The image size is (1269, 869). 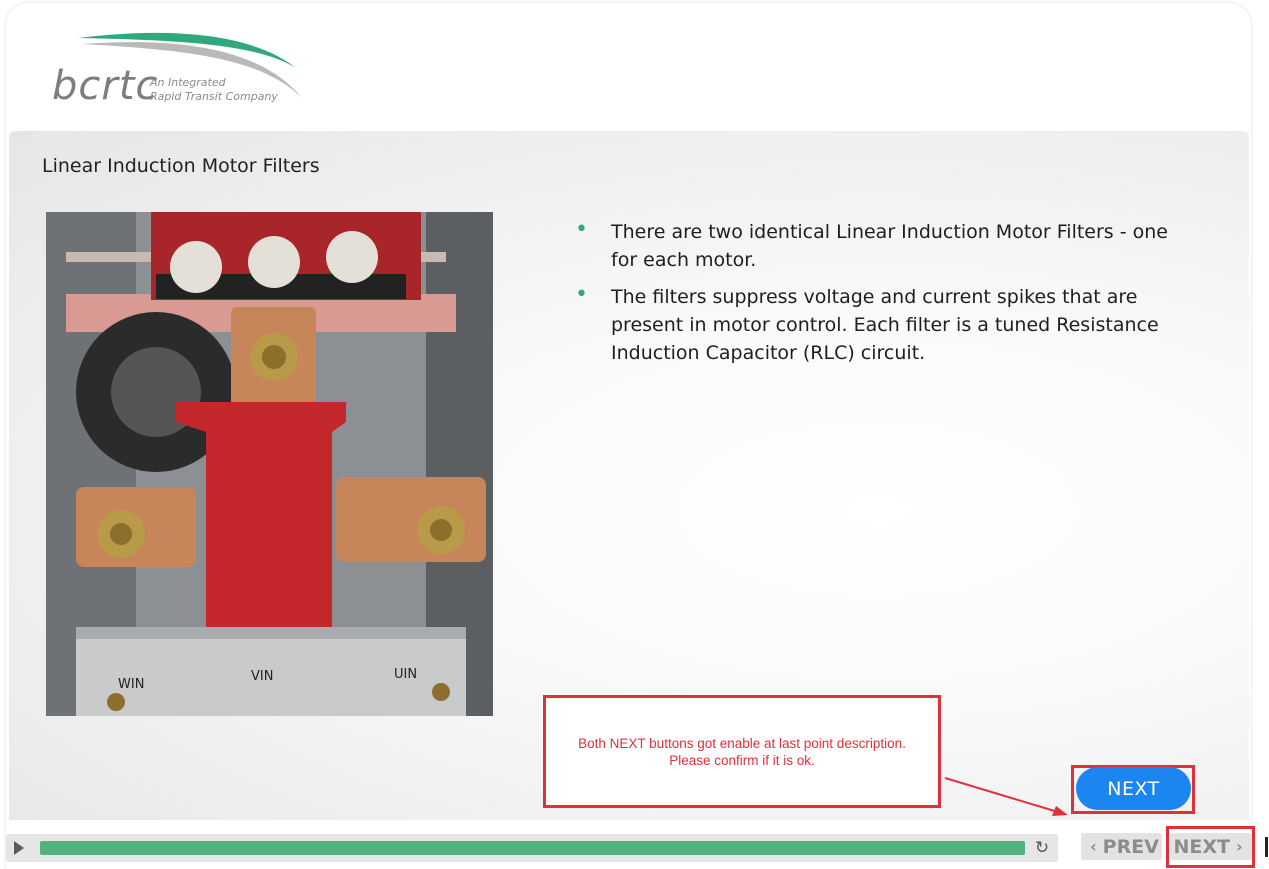 What do you see at coordinates (214, 96) in the screenshot?
I see `logo-tagline-line2: Rapid Transit Company` at bounding box center [214, 96].